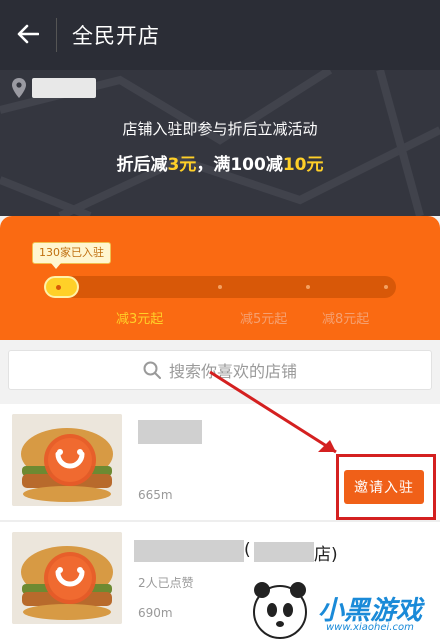  I want to click on joined-count-tooltip: 130家已入驻, so click(71, 255).